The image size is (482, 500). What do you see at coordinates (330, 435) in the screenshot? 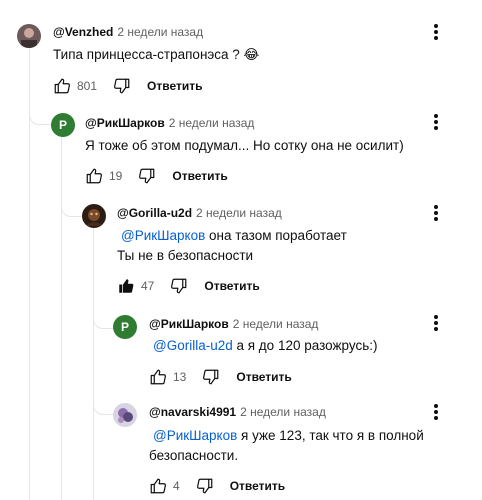
I see `comment-text-line: я уже 123, так что я в полной` at bounding box center [330, 435].